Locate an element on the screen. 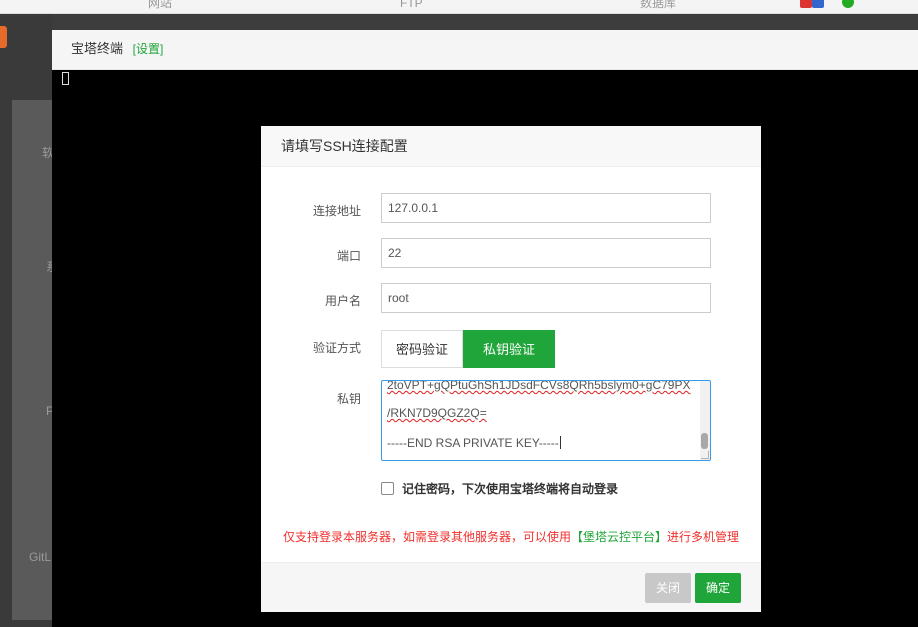 This screenshot has width=918, height=627. bg-tab-ftp: FTP is located at coordinates (411, 7).